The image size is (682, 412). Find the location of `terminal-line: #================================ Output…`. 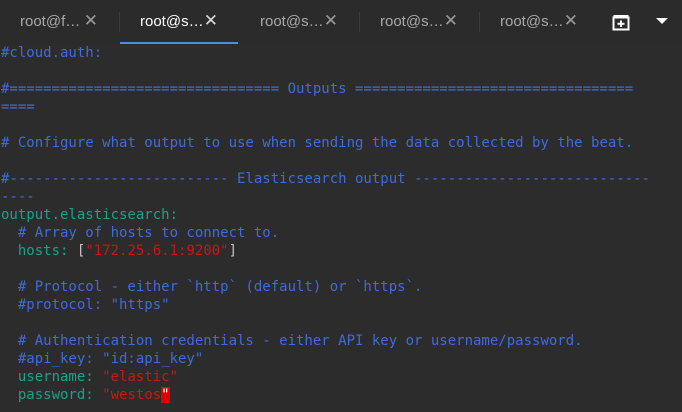

terminal-line: #================================ Output… is located at coordinates (317, 89).